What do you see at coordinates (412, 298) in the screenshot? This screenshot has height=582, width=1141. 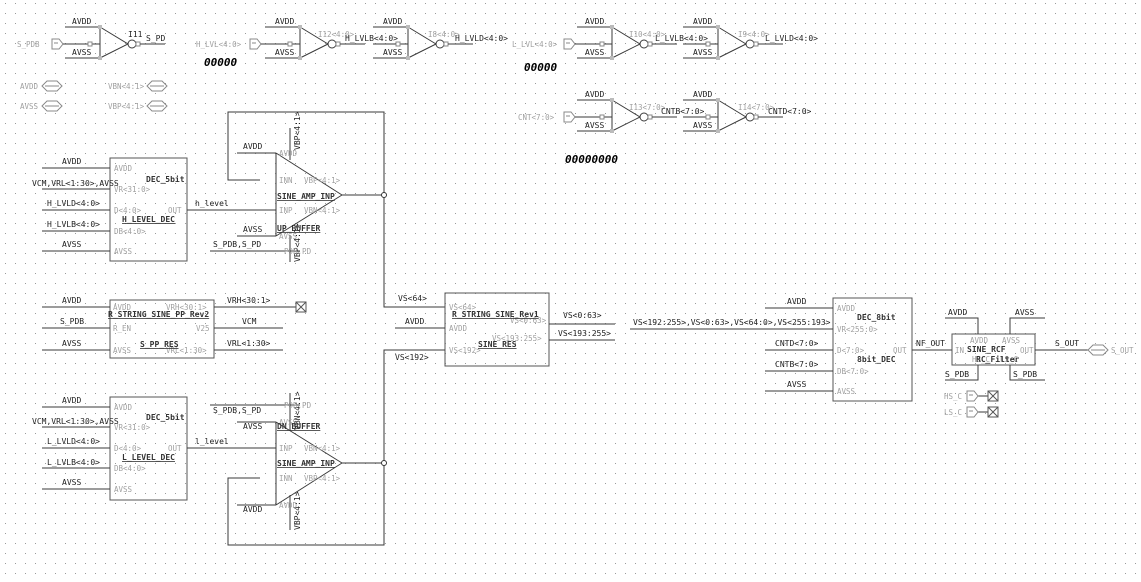 I see `net-label: VS<64>` at bounding box center [412, 298].